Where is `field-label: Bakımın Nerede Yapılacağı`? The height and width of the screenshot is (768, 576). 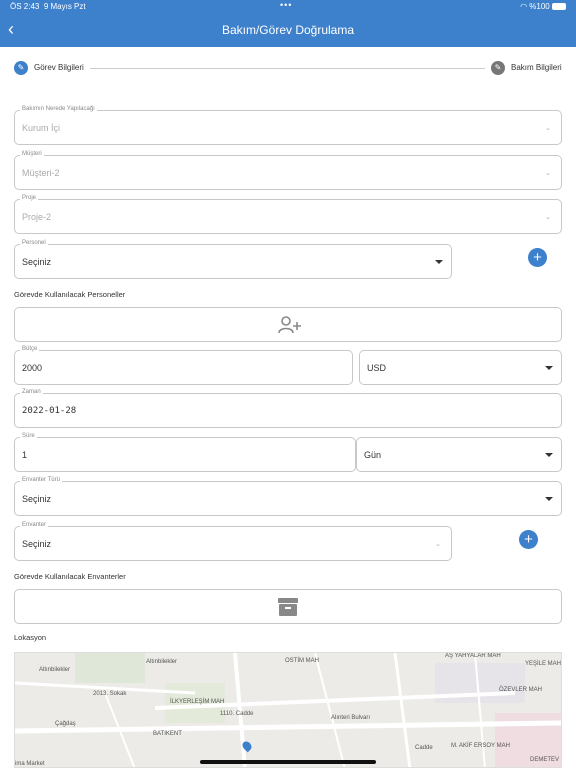
field-label: Bakımın Nerede Yapılacağı is located at coordinates (58, 109).